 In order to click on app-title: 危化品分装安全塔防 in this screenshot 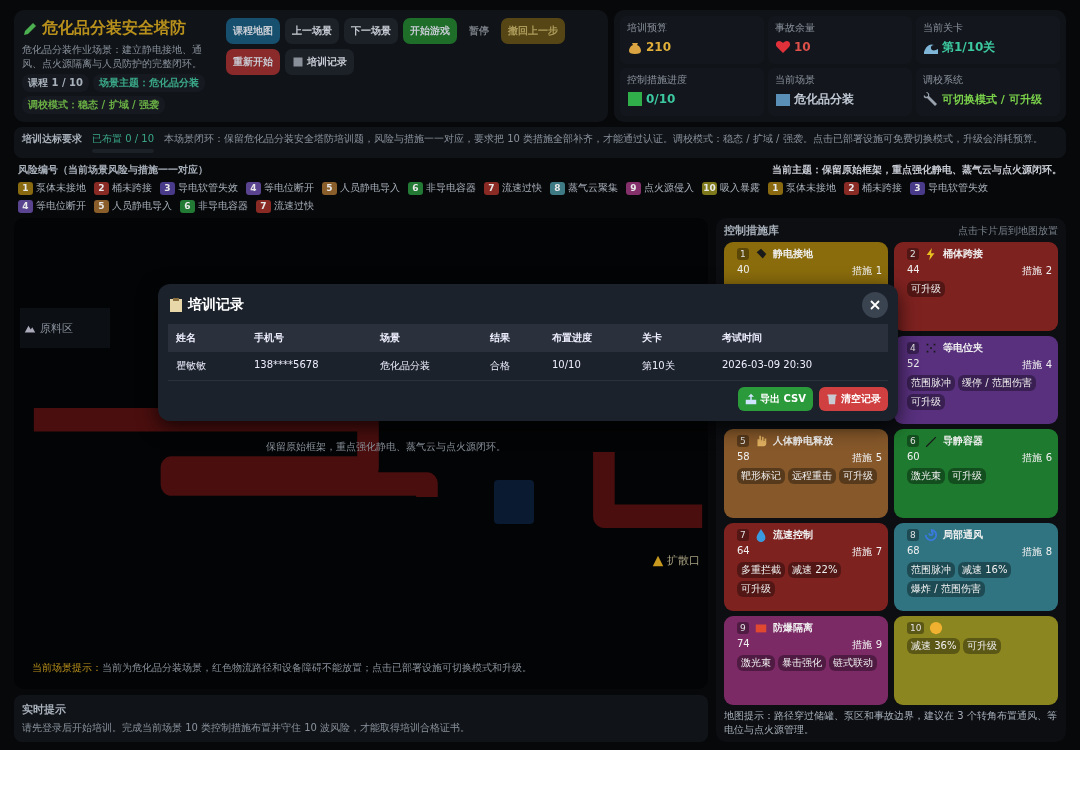, I will do `click(114, 28)`.